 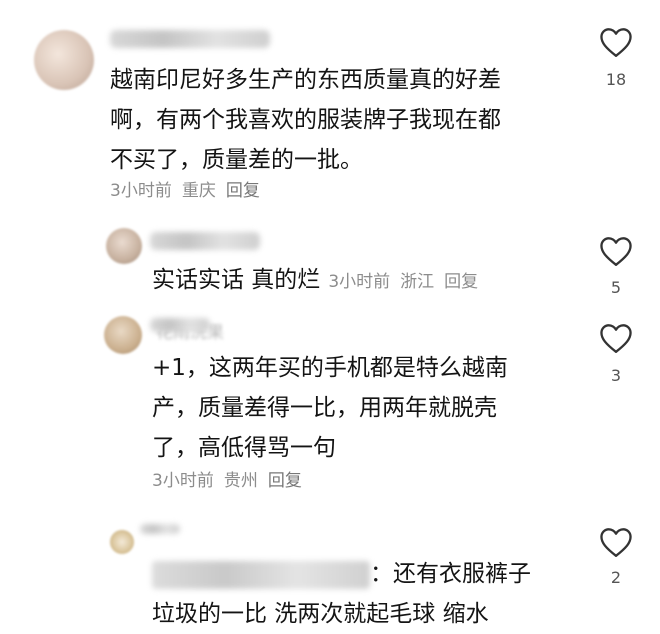 I want to click on like-count: 2, so click(x=616, y=577).